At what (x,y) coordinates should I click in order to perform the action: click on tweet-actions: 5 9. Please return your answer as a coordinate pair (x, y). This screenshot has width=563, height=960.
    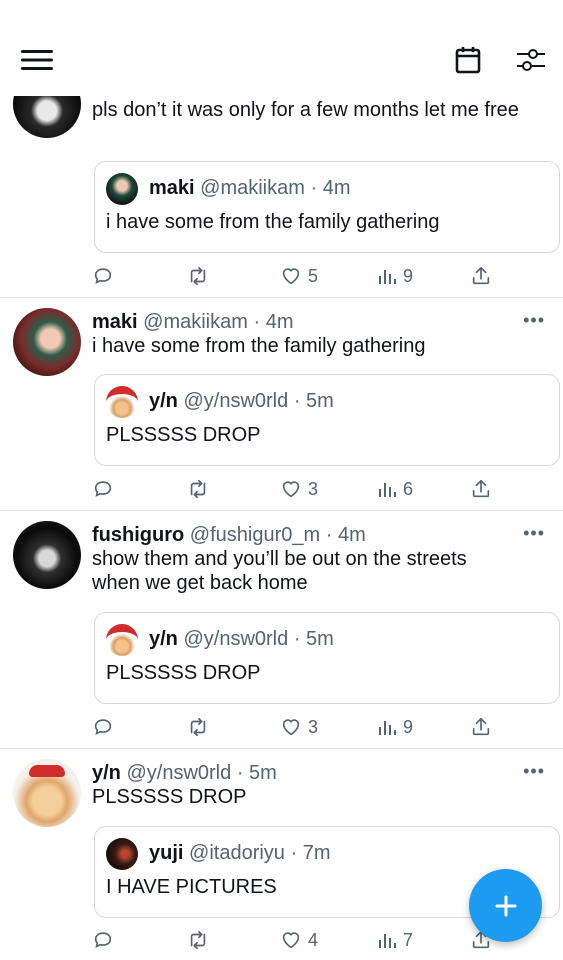
    Looking at the image, I should click on (297, 276).